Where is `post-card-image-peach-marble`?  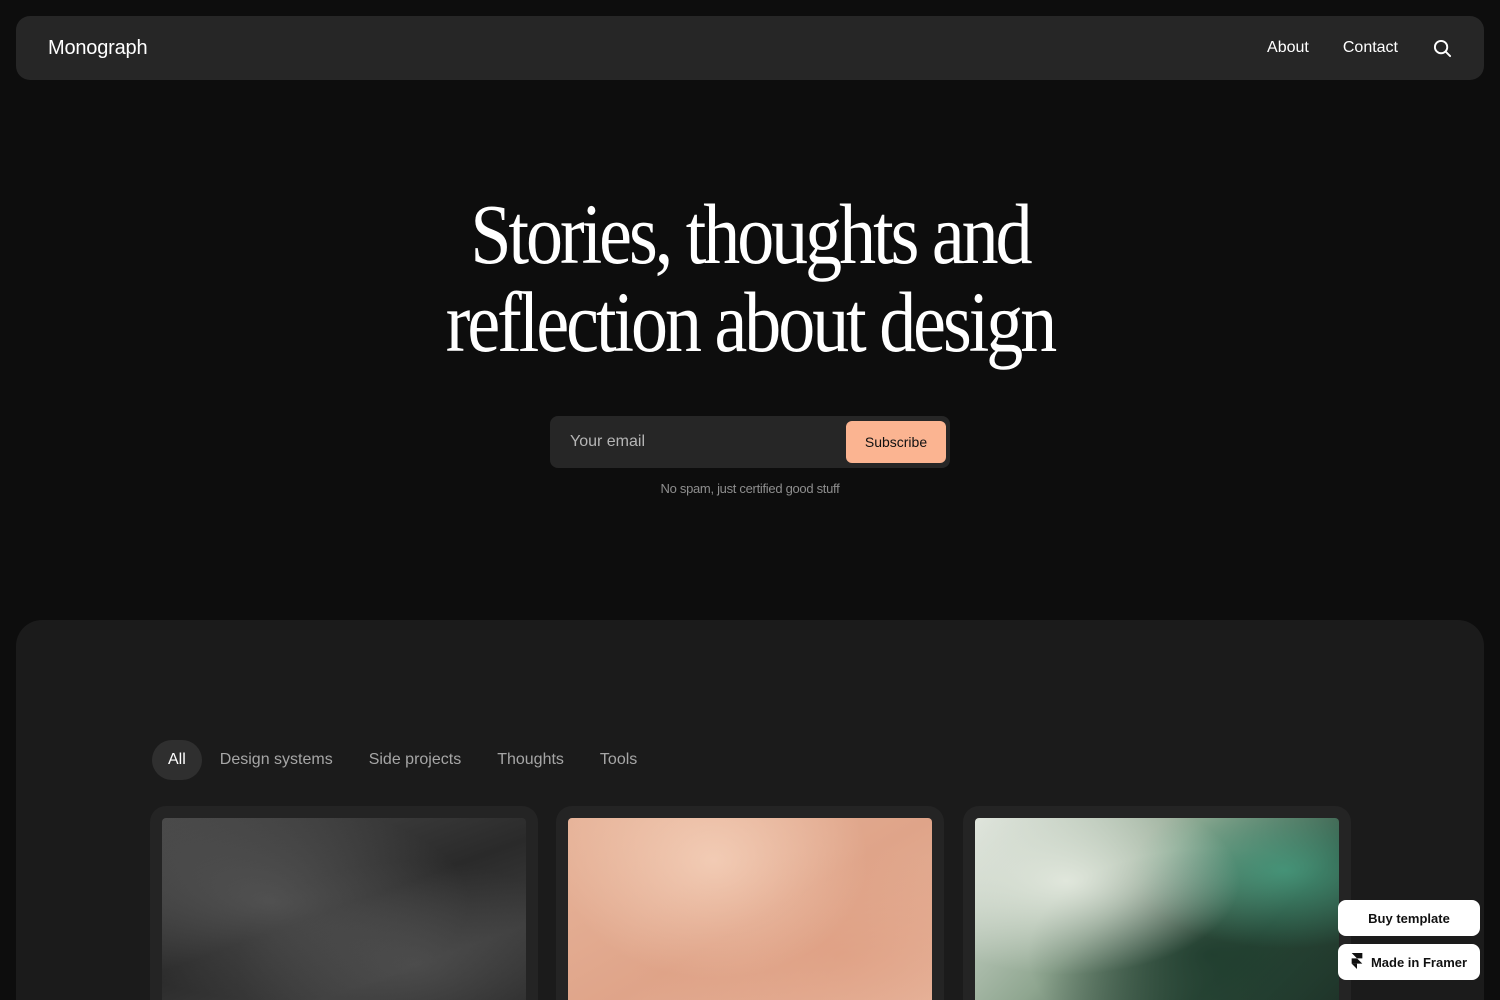
post-card-image-peach-marble is located at coordinates (750, 909).